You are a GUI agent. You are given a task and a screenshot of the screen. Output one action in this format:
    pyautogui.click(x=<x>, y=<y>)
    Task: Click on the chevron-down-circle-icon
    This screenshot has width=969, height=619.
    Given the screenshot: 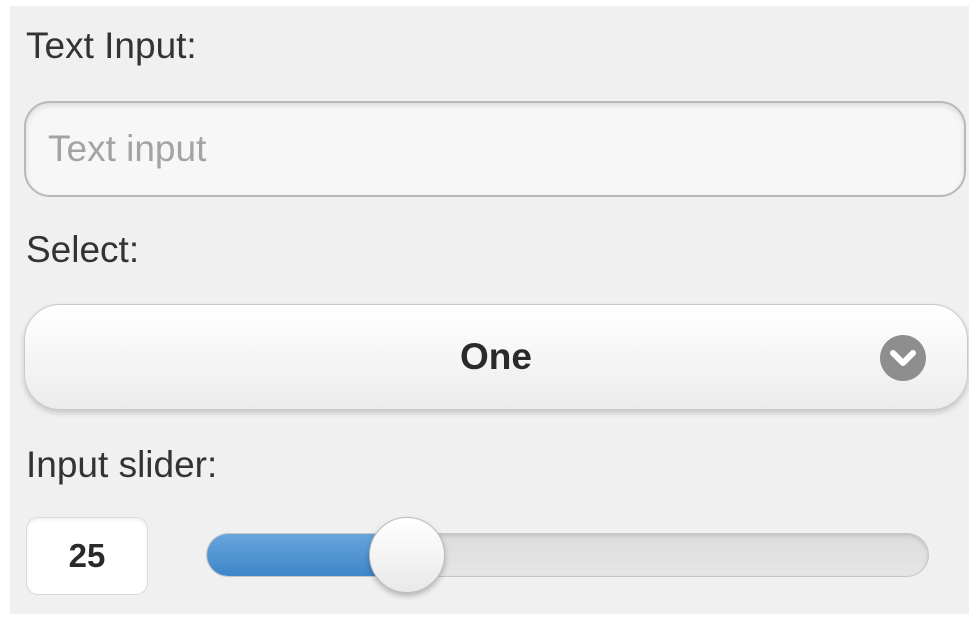 What is the action you would take?
    pyautogui.click(x=903, y=358)
    